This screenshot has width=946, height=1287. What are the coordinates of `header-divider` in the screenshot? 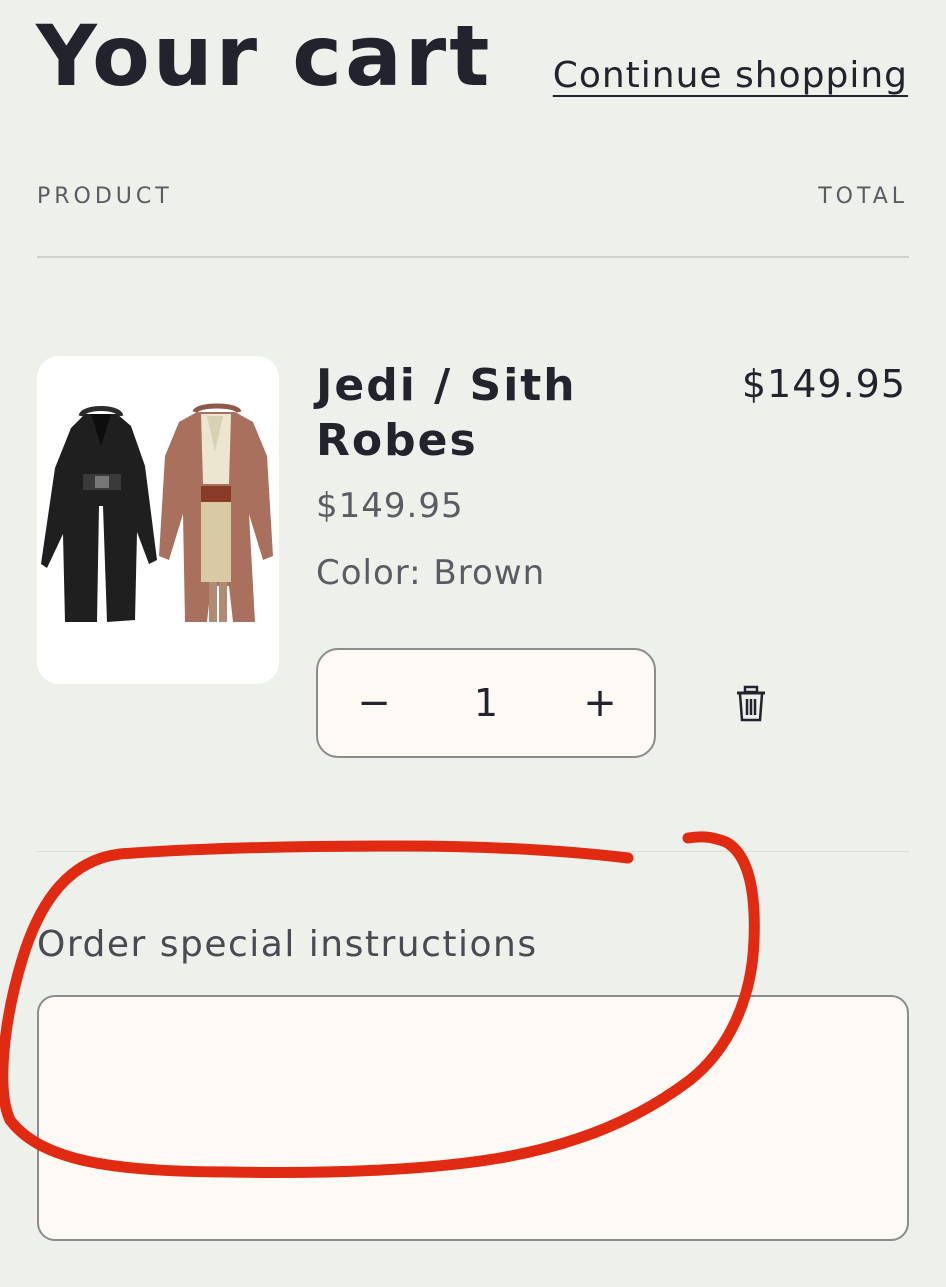 It's located at (473, 257).